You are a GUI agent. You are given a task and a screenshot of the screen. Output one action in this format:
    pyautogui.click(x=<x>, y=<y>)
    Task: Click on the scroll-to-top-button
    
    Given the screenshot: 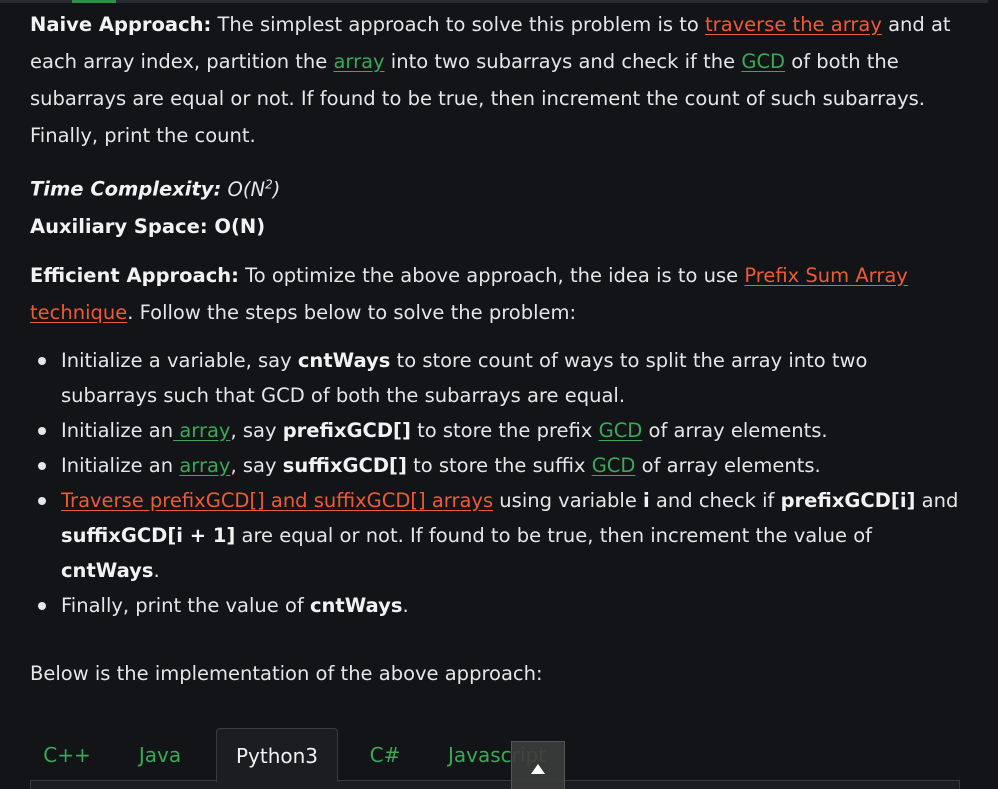 What is the action you would take?
    pyautogui.click(x=538, y=765)
    